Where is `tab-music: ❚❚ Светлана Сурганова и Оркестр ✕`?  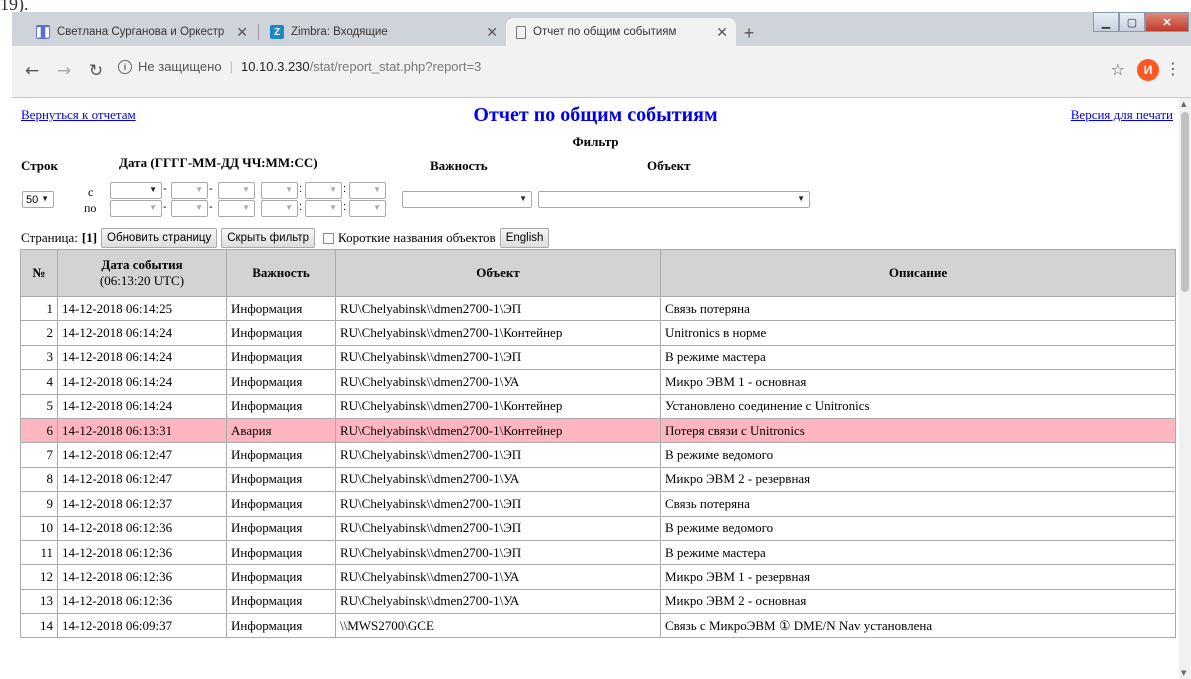
tab-music: ❚❚ Светлана Сурганова и Оркестр ✕ is located at coordinates (141, 32).